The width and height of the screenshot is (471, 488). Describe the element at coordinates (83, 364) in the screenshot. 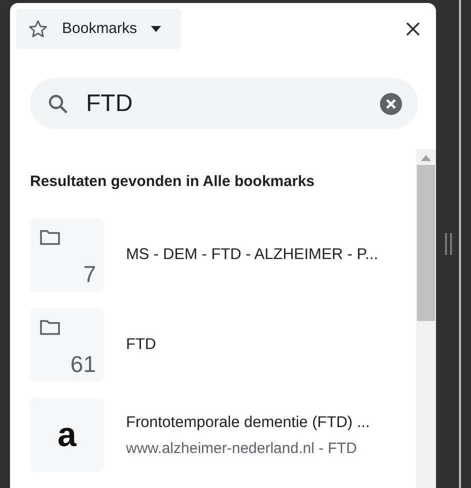

I see `item-count: 61` at that location.